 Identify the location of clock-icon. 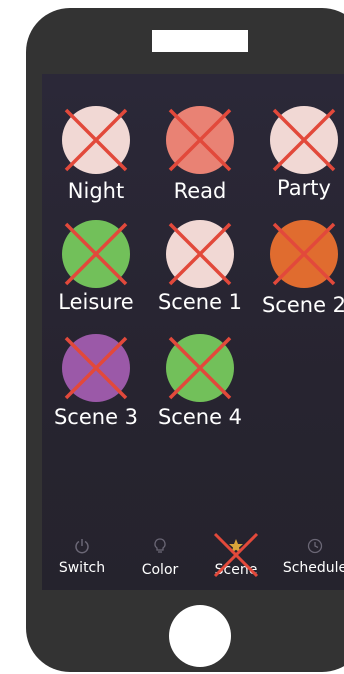
(315, 546).